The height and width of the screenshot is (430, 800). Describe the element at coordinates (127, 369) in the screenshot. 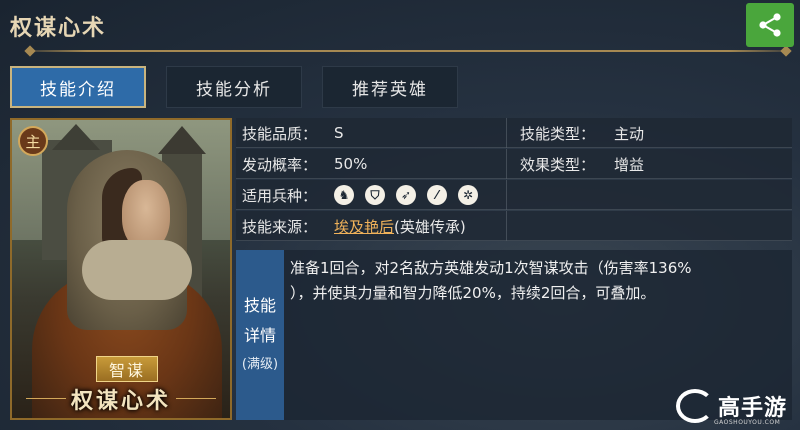

I see `skill-type-badge: 智谋` at that location.